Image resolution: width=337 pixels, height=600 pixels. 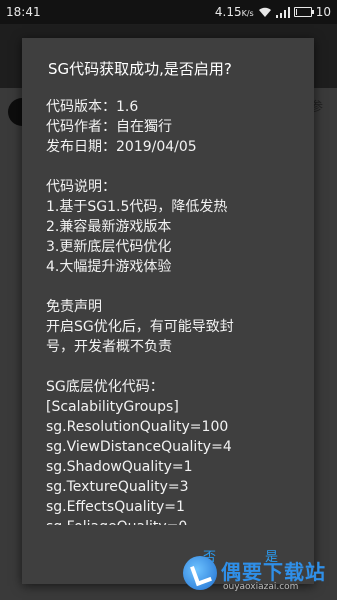 I want to click on message-line: 1.基于SG1.5代码，降低发热, so click(x=137, y=207).